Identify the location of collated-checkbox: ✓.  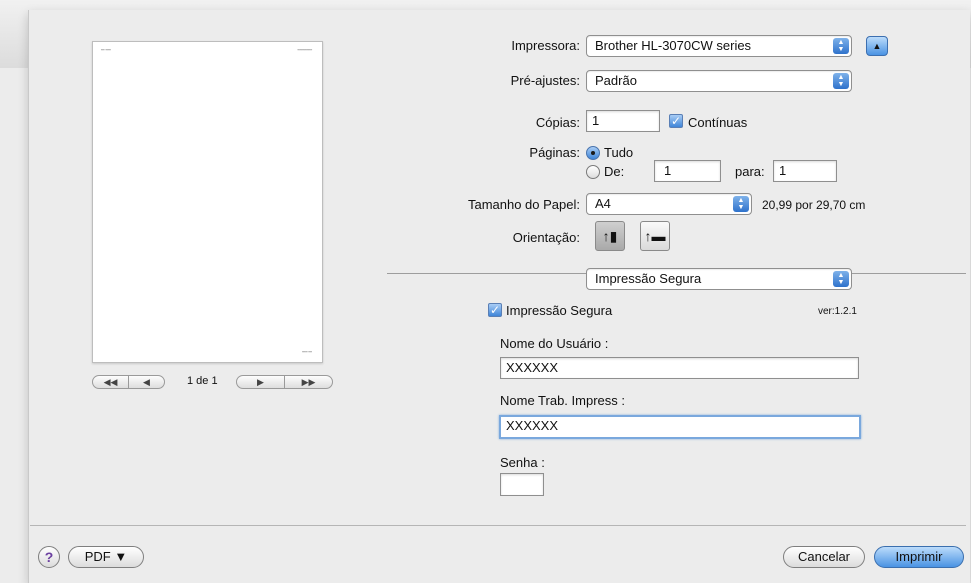
(676, 121).